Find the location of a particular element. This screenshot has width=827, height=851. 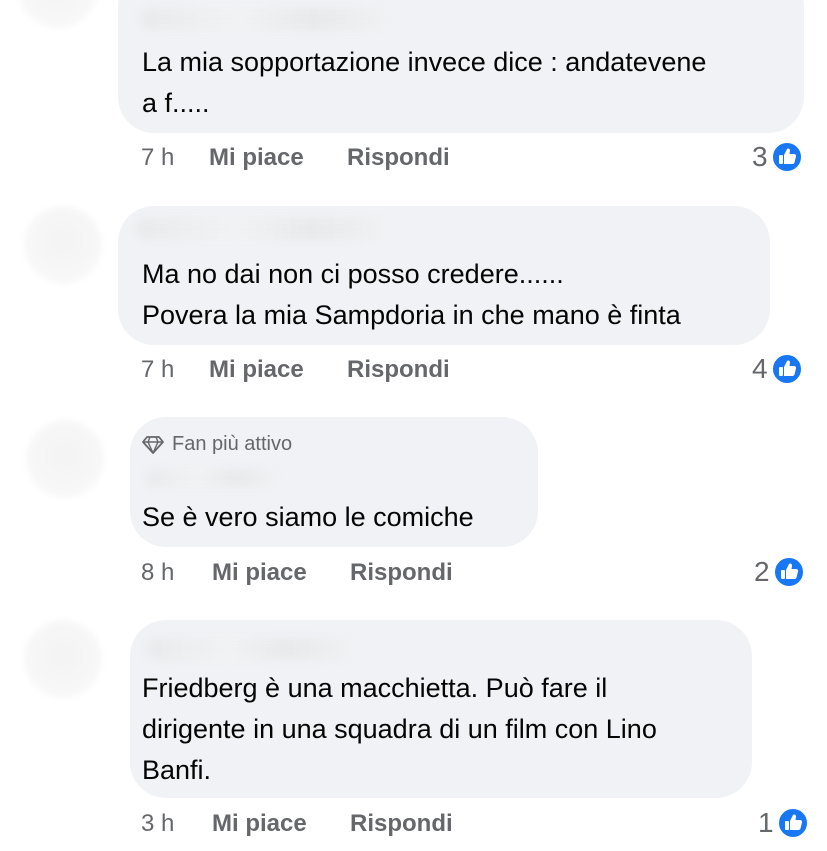

reaction-count: 3 is located at coordinates (760, 156).